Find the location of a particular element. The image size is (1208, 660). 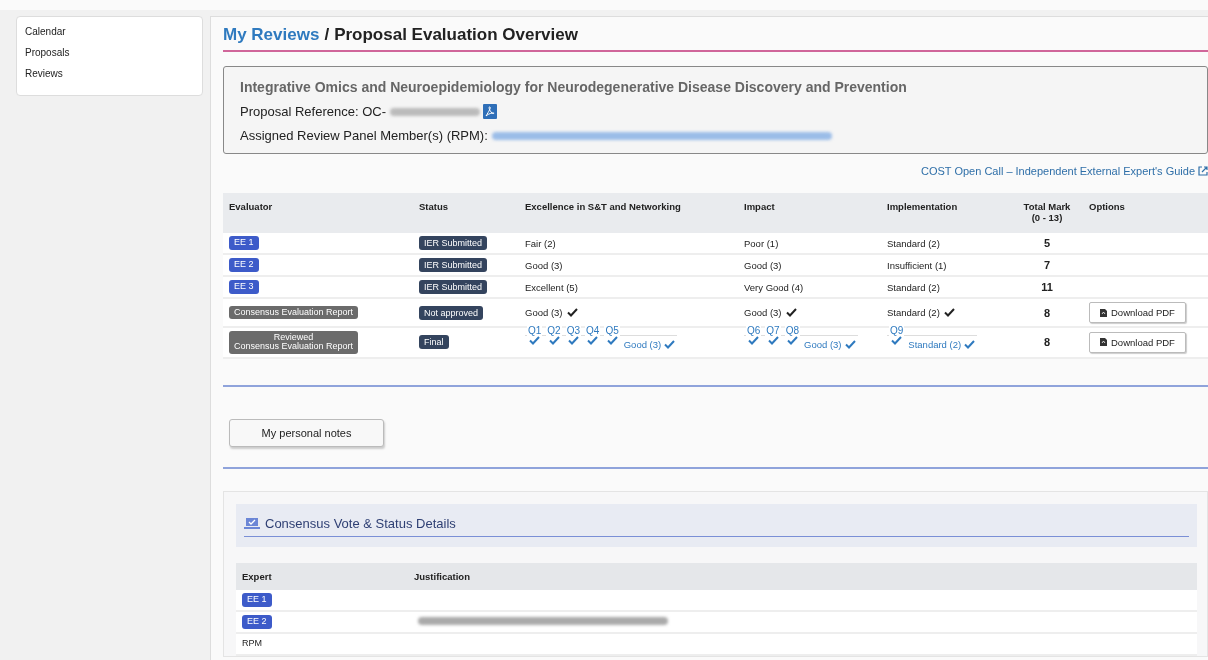

column-header: Excellence in S&T and Networking is located at coordinates (628, 213).